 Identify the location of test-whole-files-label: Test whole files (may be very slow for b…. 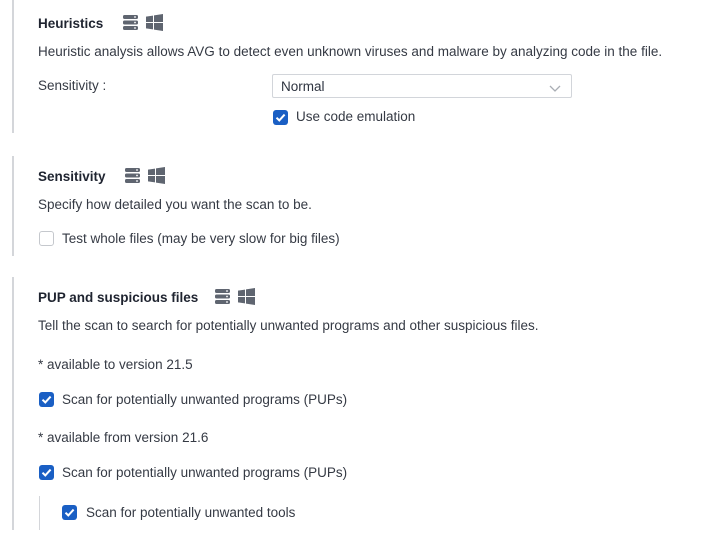
(201, 238).